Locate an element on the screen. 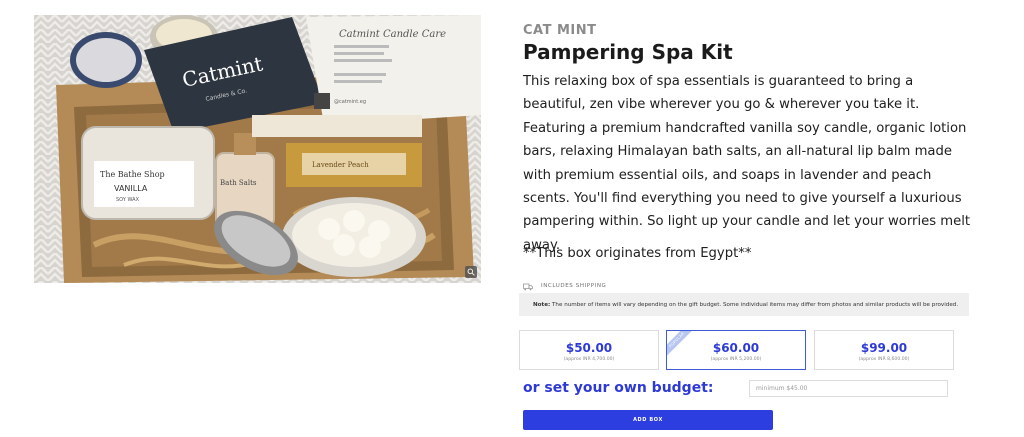 Image resolution: width=1024 pixels, height=437 pixels. budget-option-60: POPULAR $60.00 (approx INR 5,200.00) is located at coordinates (736, 350).